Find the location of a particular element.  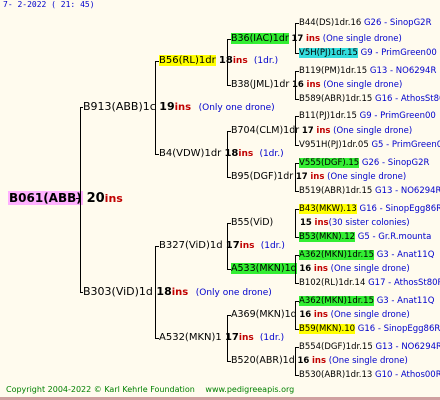

g2-name: B56(RL)1dr is located at coordinates (187, 60).